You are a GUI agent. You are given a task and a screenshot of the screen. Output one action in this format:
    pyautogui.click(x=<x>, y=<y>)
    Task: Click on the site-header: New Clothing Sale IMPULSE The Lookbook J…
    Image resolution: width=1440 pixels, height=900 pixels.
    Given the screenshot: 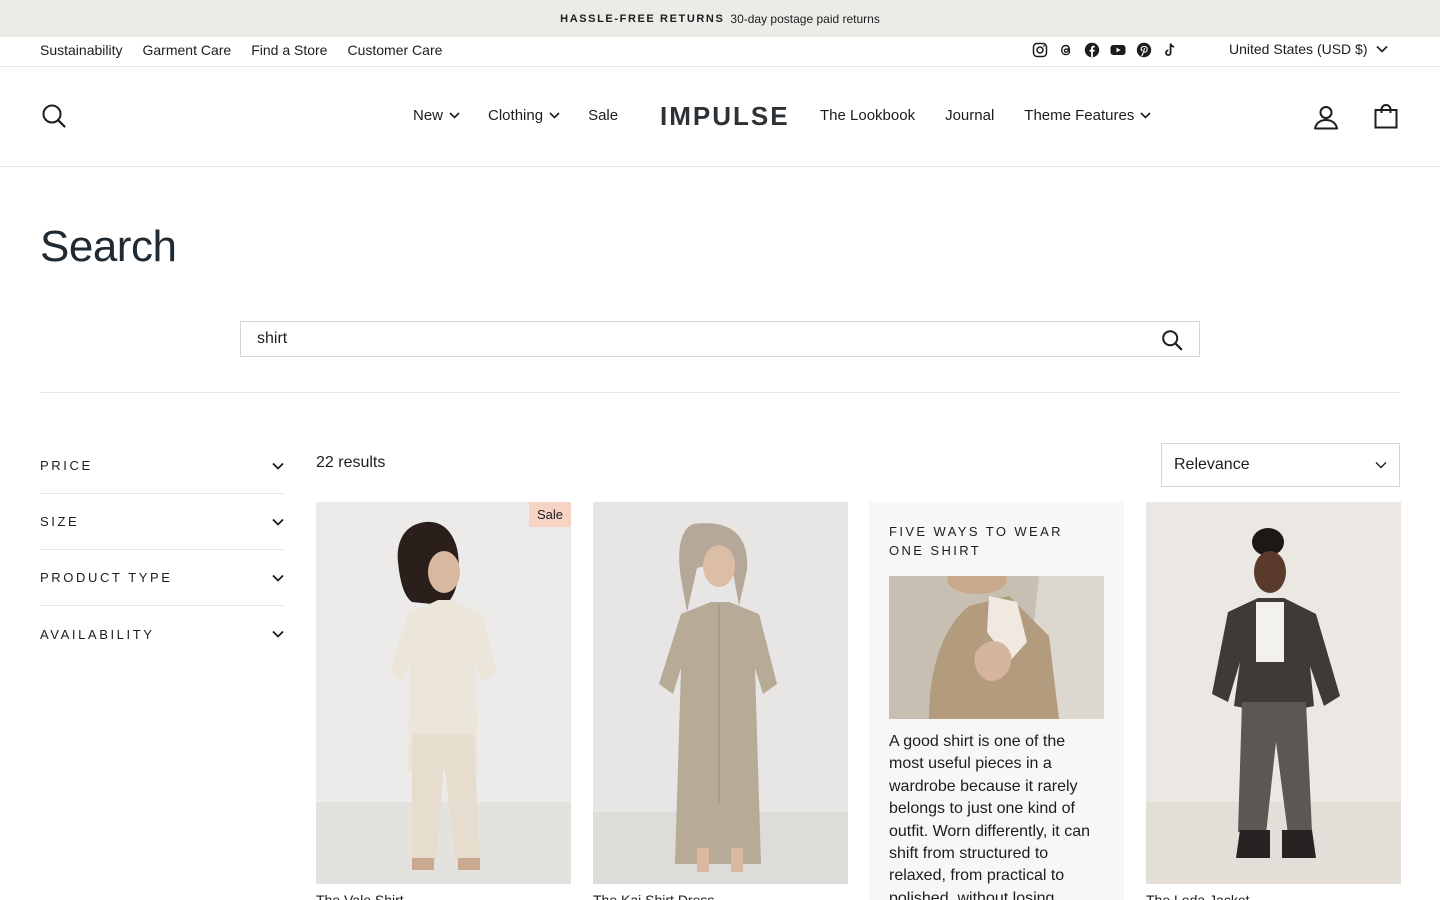 What is the action you would take?
    pyautogui.click(x=720, y=117)
    